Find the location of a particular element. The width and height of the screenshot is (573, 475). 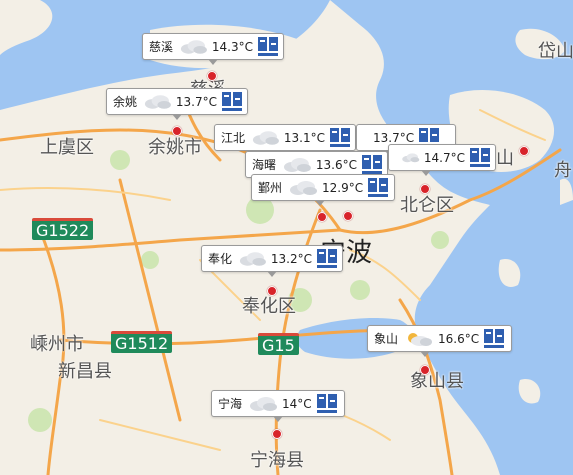

location-marker-xiangshan is located at coordinates (425, 370).